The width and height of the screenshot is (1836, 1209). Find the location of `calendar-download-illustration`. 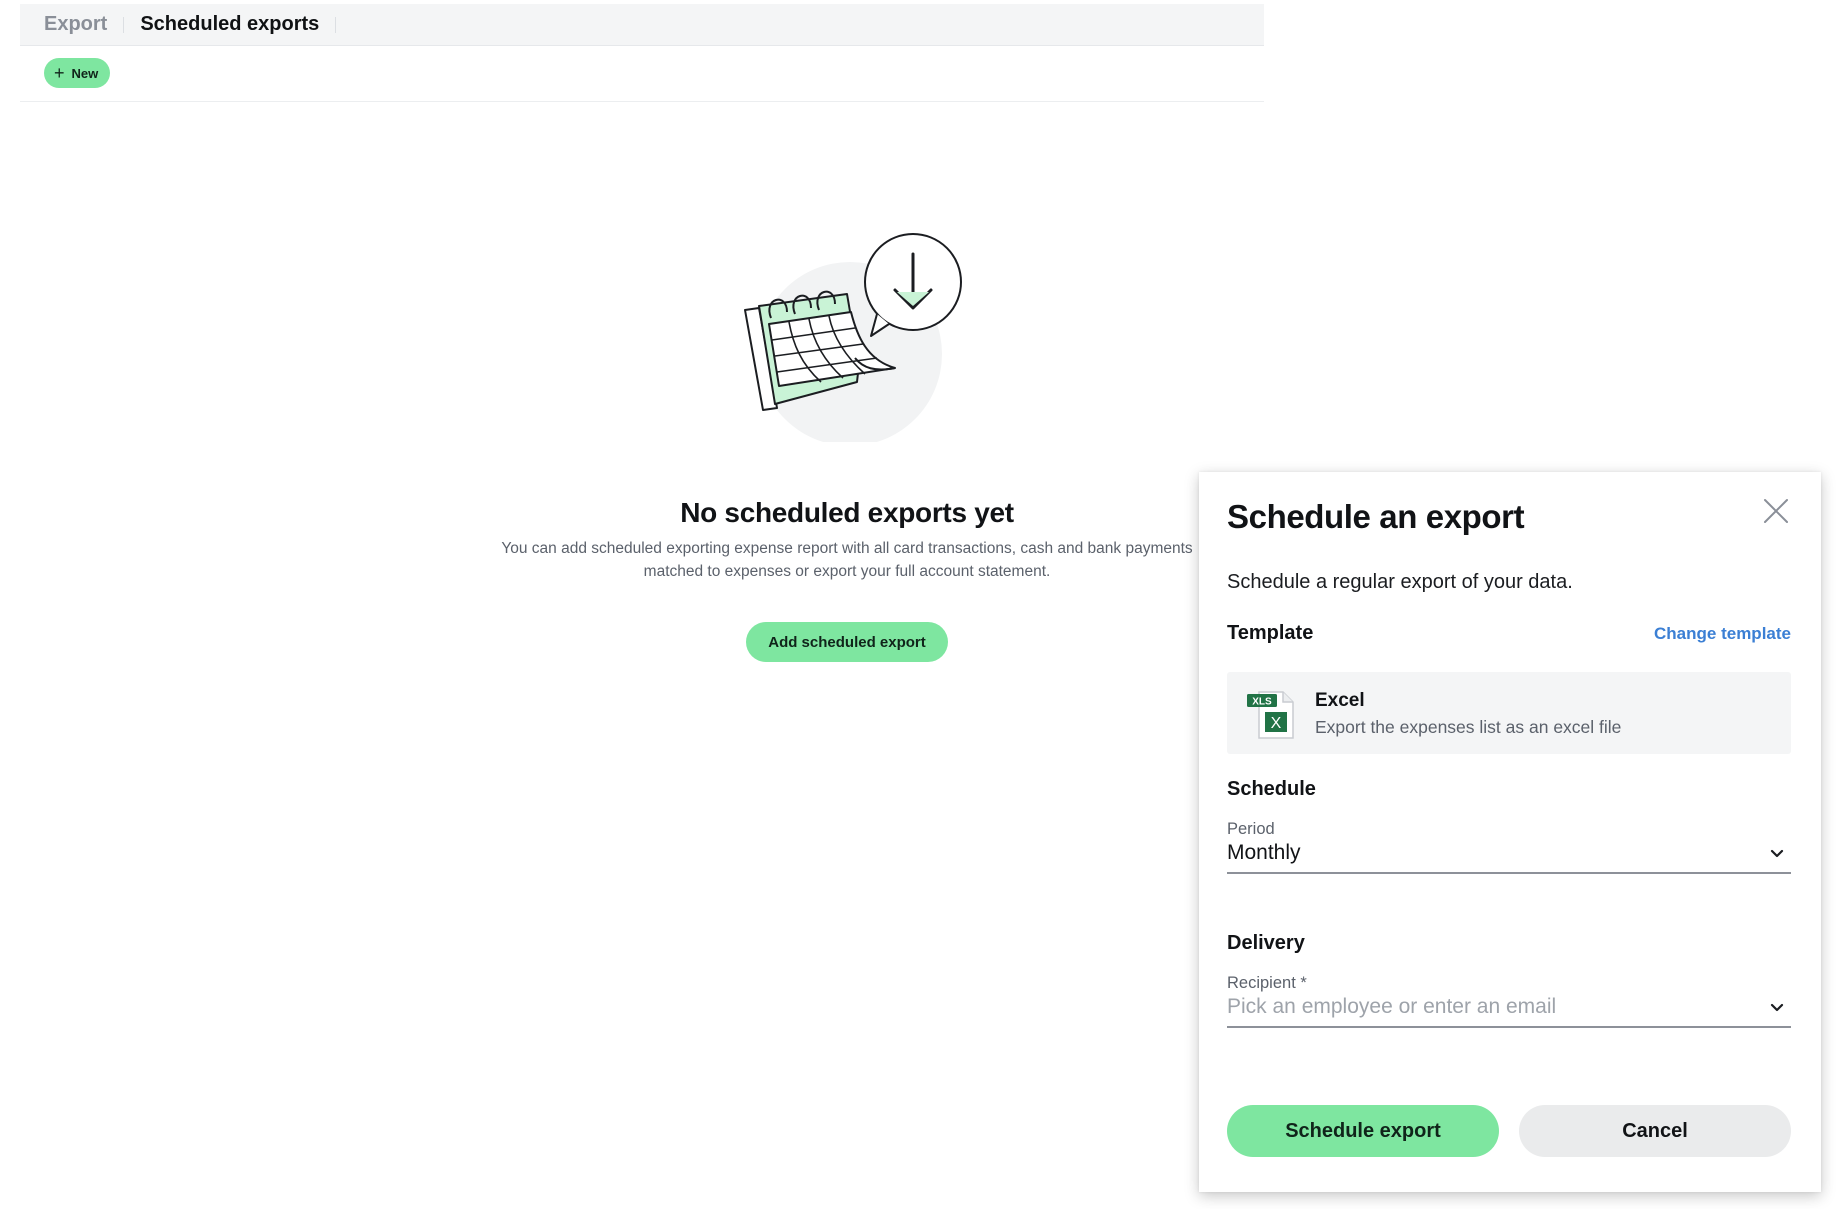

calendar-download-illustration is located at coordinates (853, 337).